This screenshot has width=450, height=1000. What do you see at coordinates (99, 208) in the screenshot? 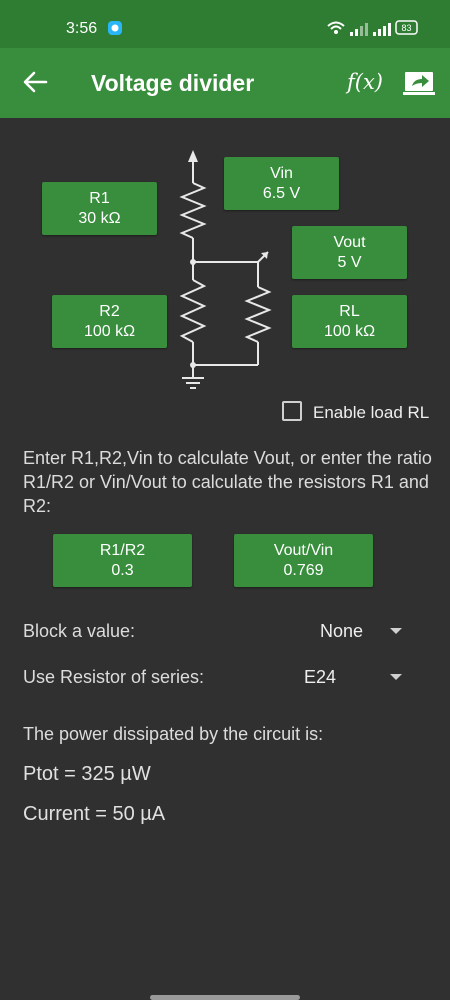
I see `r1-button: R1 30 kΩ` at bounding box center [99, 208].